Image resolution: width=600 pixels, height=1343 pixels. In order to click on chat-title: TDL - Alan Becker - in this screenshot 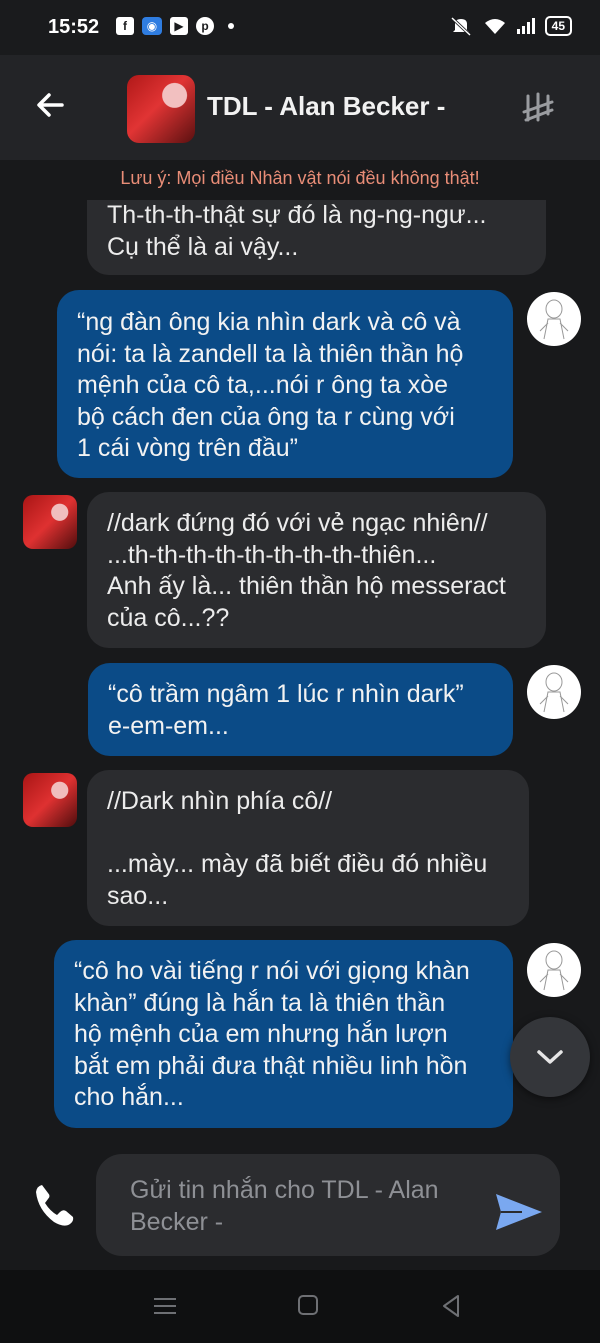, I will do `click(326, 106)`.